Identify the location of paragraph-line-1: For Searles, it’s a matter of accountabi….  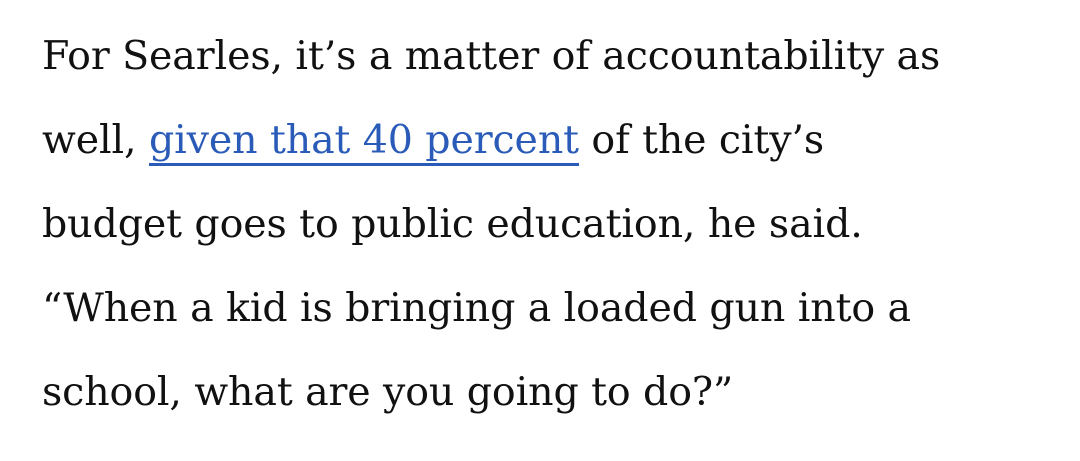
(491, 56).